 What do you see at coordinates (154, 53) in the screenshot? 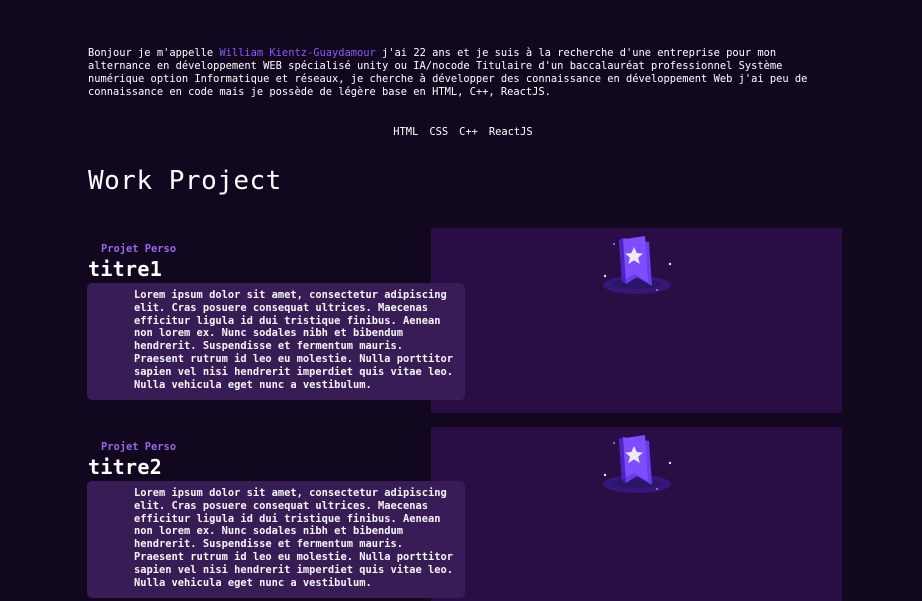
I see `intro-text-before: Bonjour je m'appelle` at bounding box center [154, 53].